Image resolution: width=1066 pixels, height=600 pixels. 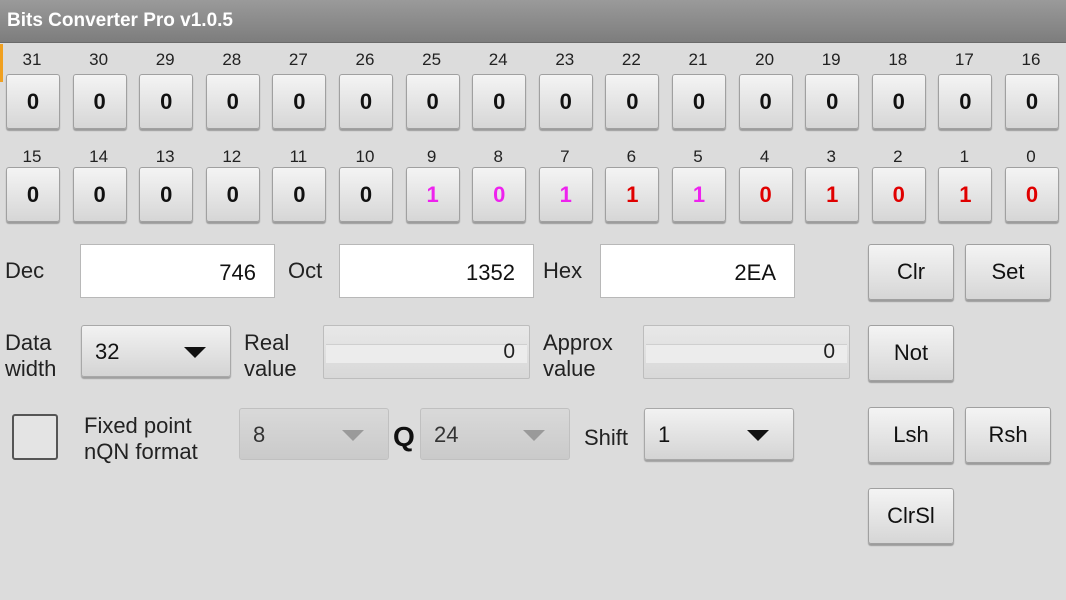 I want to click on bit-index-label: 30, so click(x=99, y=59).